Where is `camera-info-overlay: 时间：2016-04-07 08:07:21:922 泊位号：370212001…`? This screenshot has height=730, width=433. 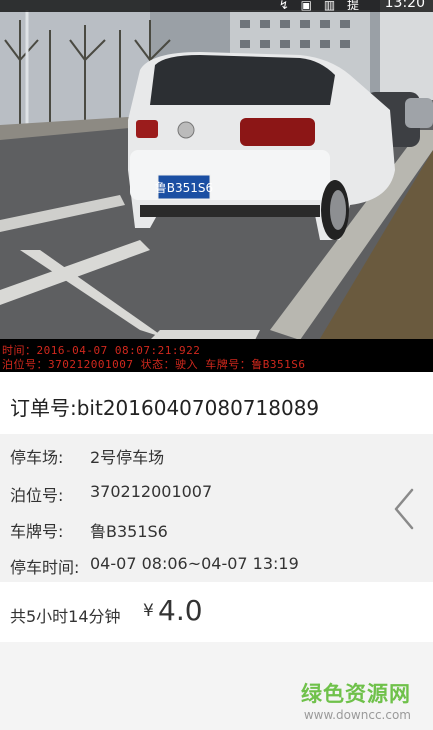
camera-info-overlay: 时间：2016-04-07 08:07:21:922 泊位号：370212001… is located at coordinates (216, 355).